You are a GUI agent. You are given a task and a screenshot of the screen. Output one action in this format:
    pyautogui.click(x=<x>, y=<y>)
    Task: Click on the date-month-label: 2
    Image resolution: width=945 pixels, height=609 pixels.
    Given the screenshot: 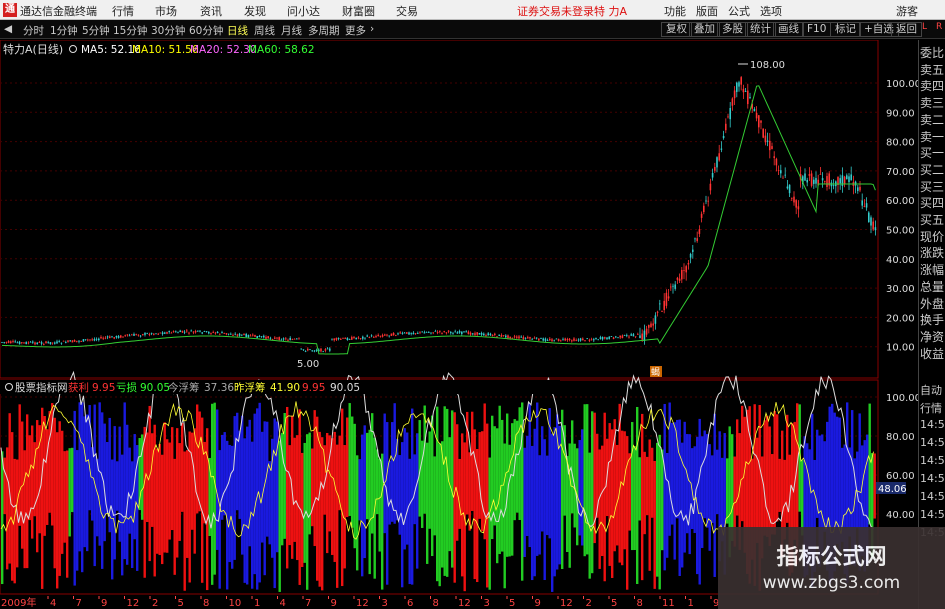 What is the action you would take?
    pyautogui.click(x=155, y=603)
    